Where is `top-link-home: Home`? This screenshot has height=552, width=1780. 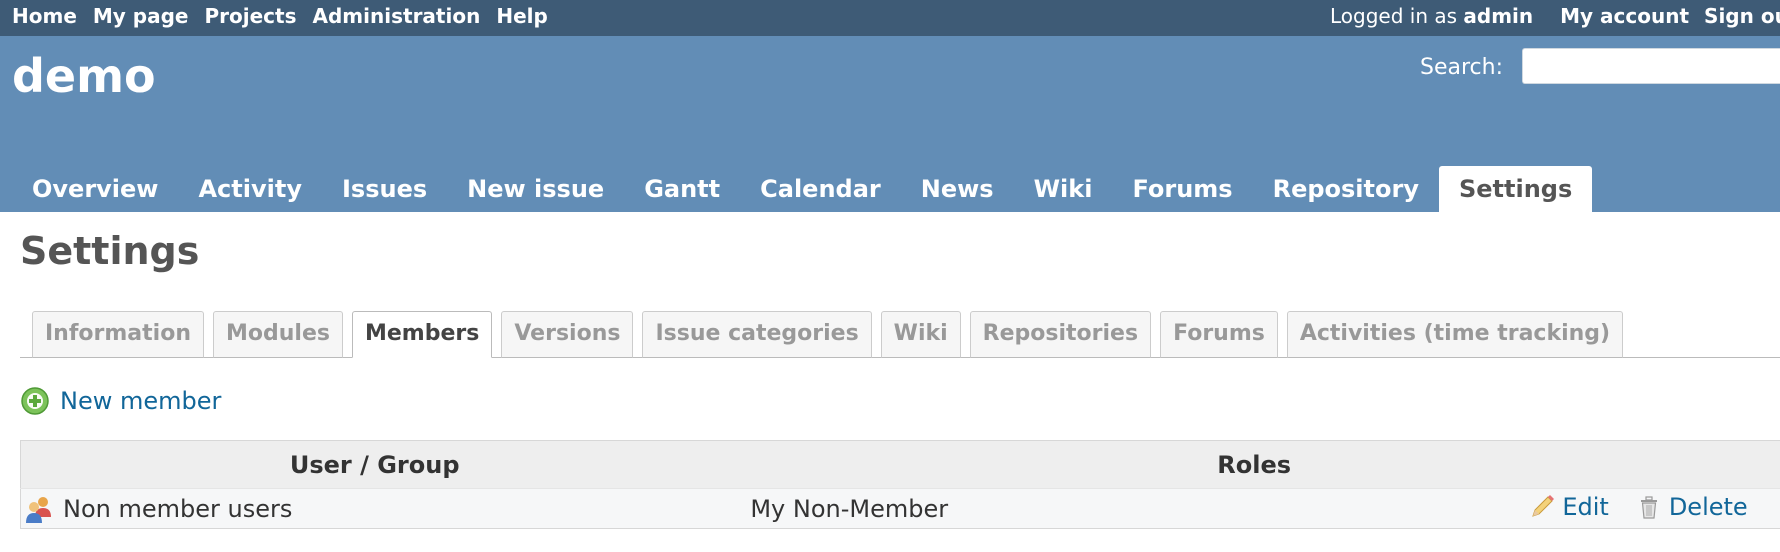
top-link-home: Home is located at coordinates (44, 16).